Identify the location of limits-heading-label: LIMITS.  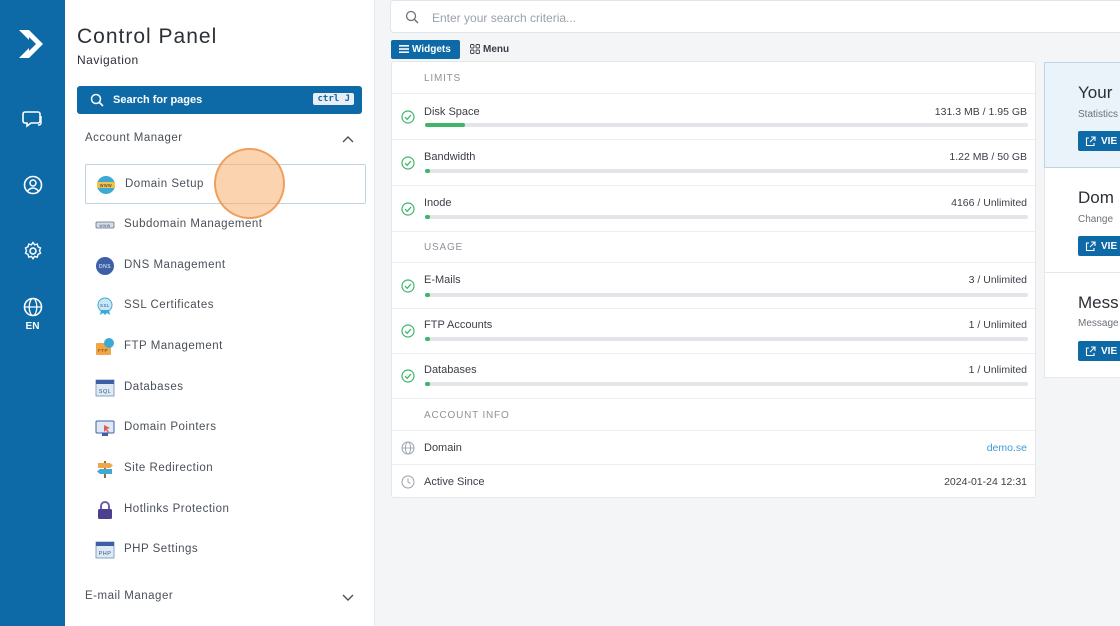
(443, 78).